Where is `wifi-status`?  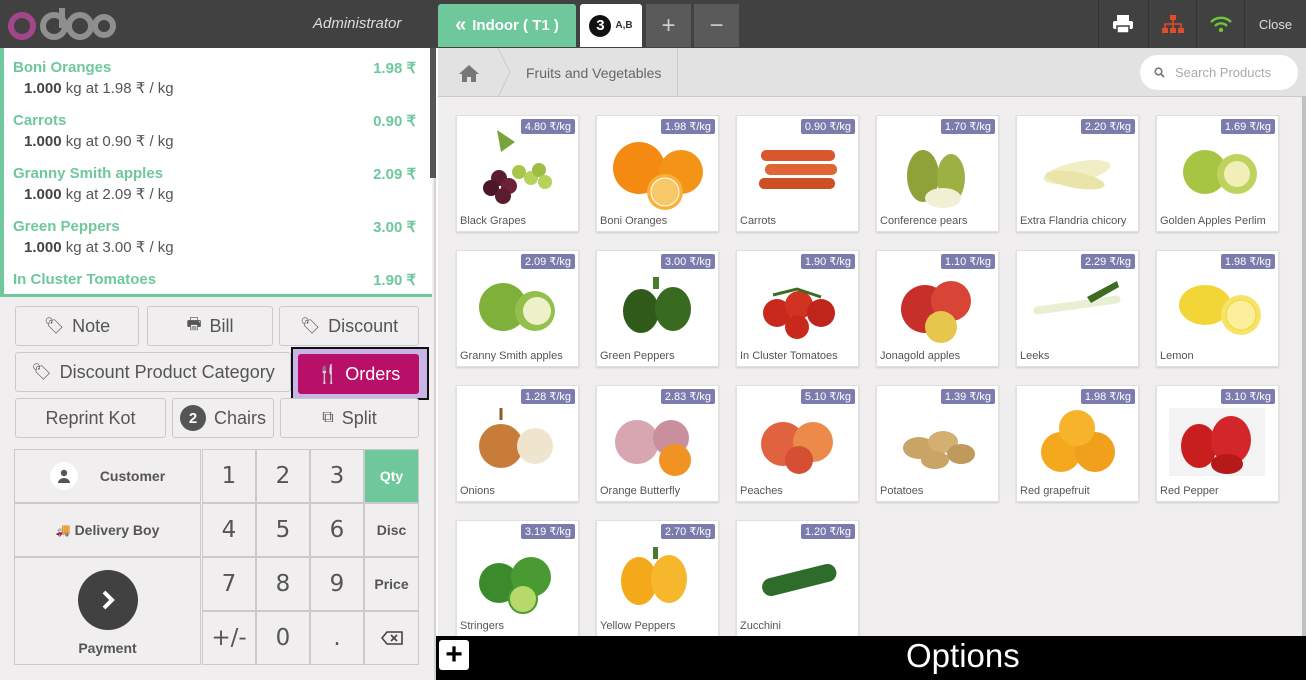
wifi-status is located at coordinates (1220, 24).